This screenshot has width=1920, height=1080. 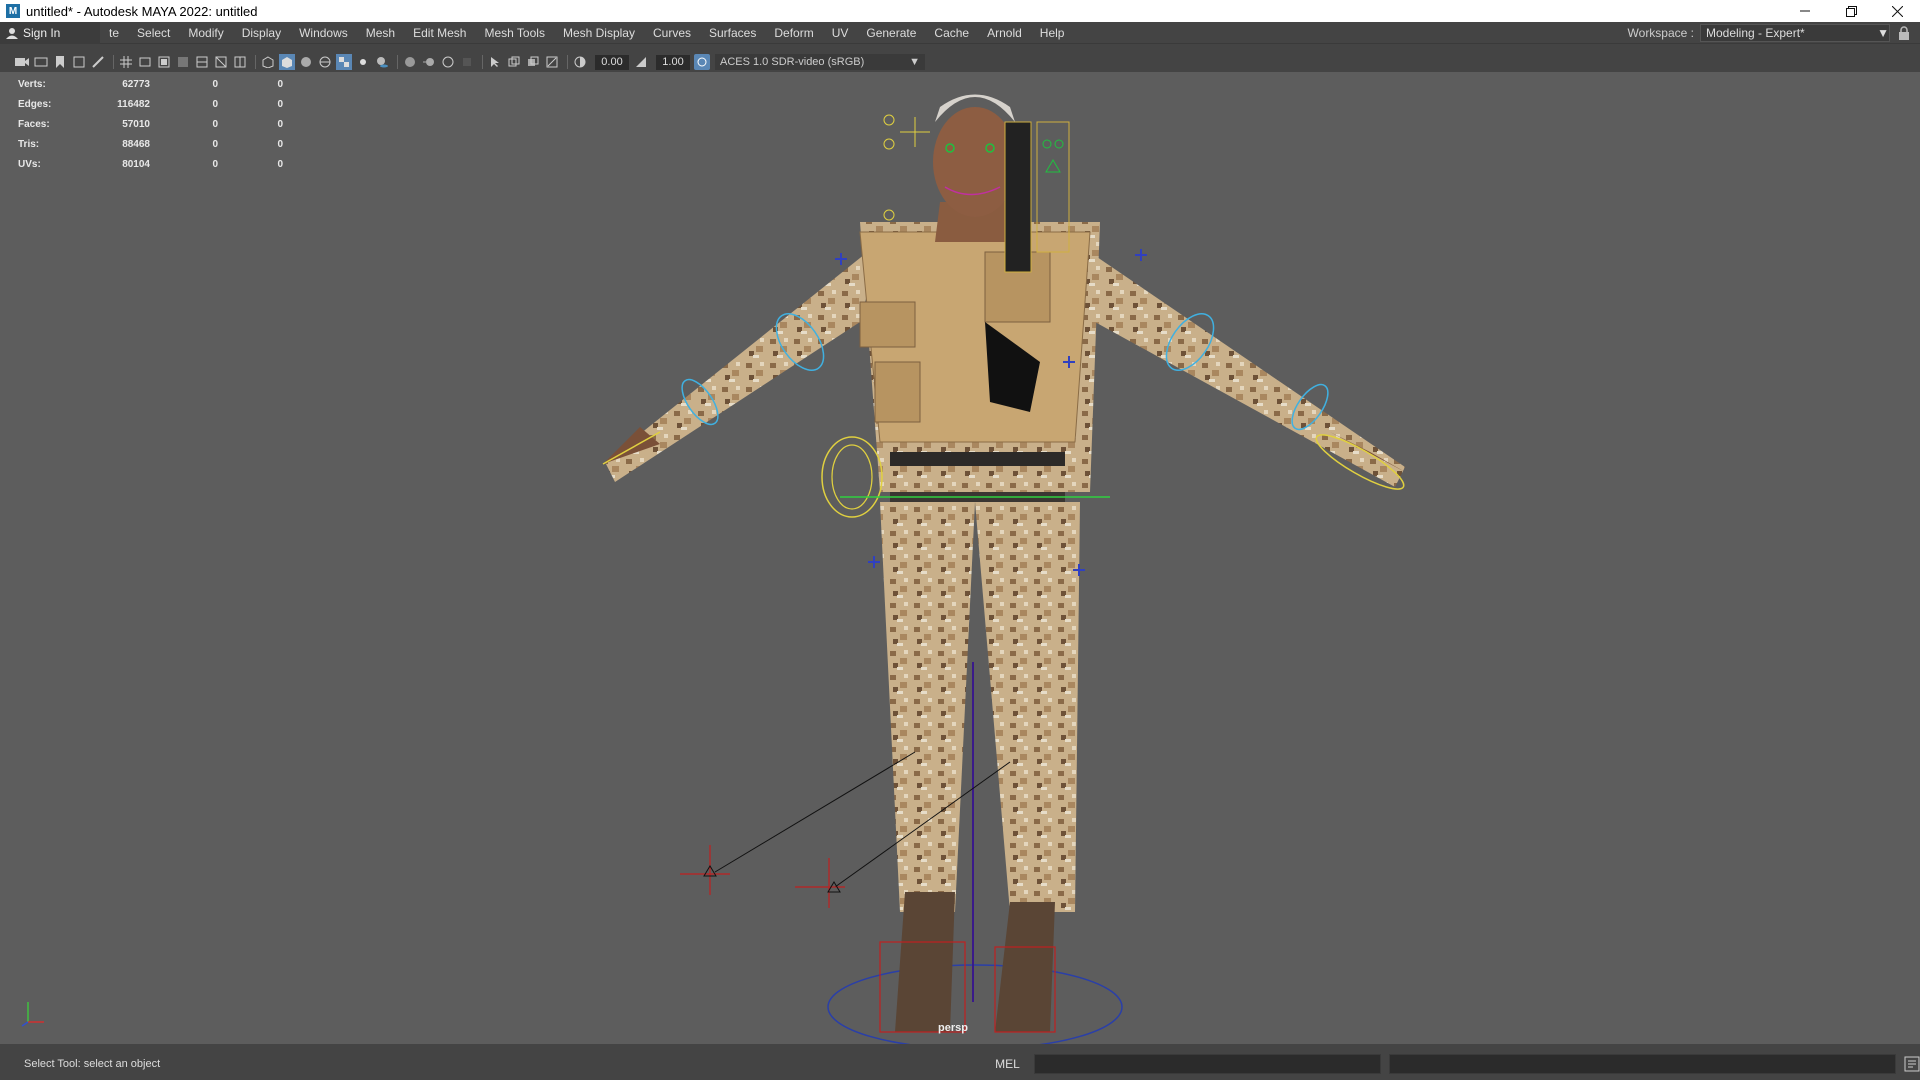 I want to click on workspace-dropdown: Modeling - Expert* ▼, so click(x=1795, y=33).